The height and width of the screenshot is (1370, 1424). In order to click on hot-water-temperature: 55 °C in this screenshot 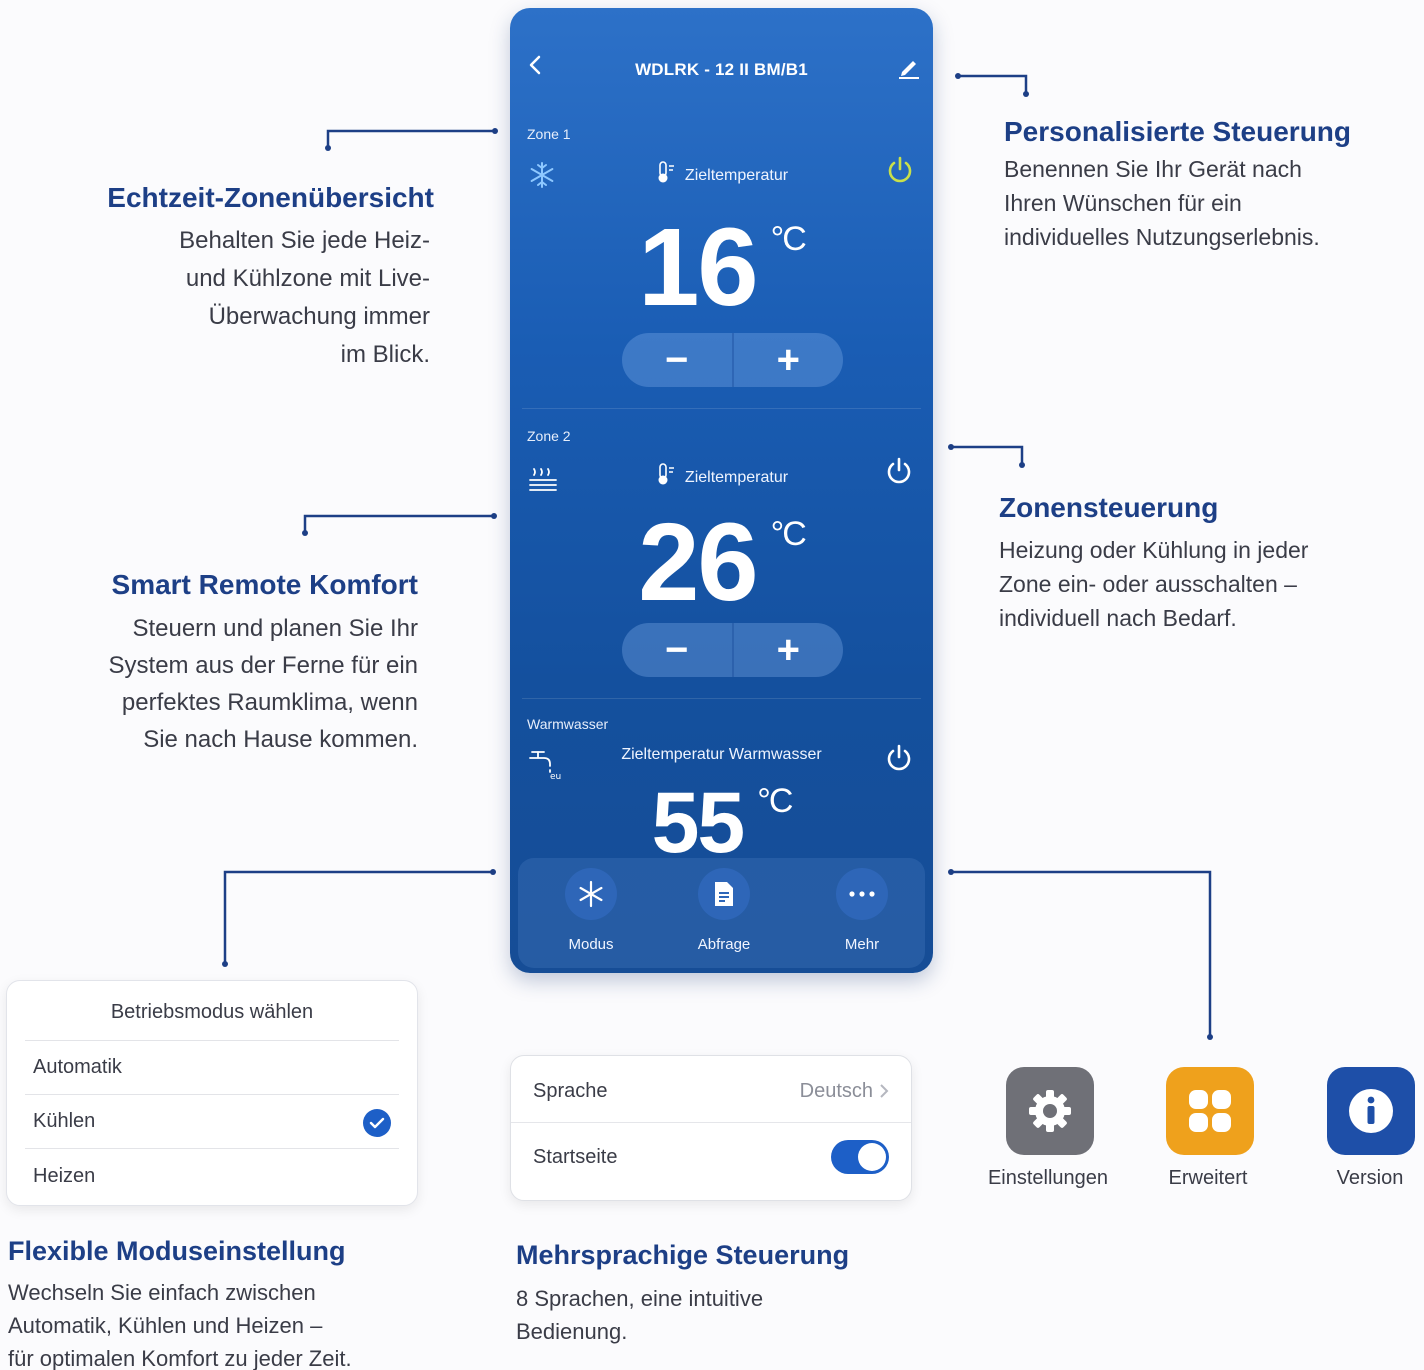, I will do `click(722, 823)`.